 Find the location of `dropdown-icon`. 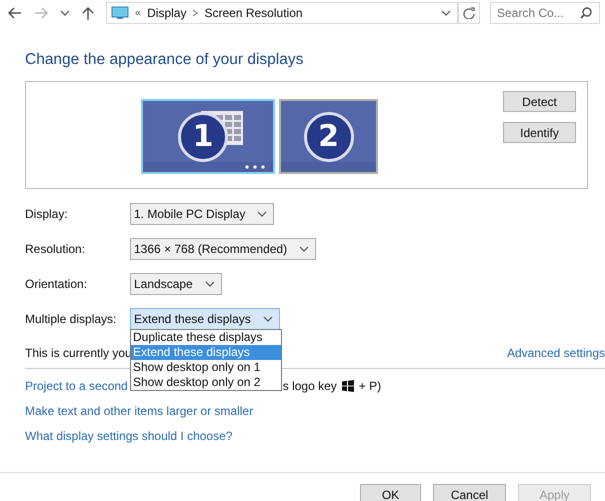

dropdown-icon is located at coordinates (446, 13).